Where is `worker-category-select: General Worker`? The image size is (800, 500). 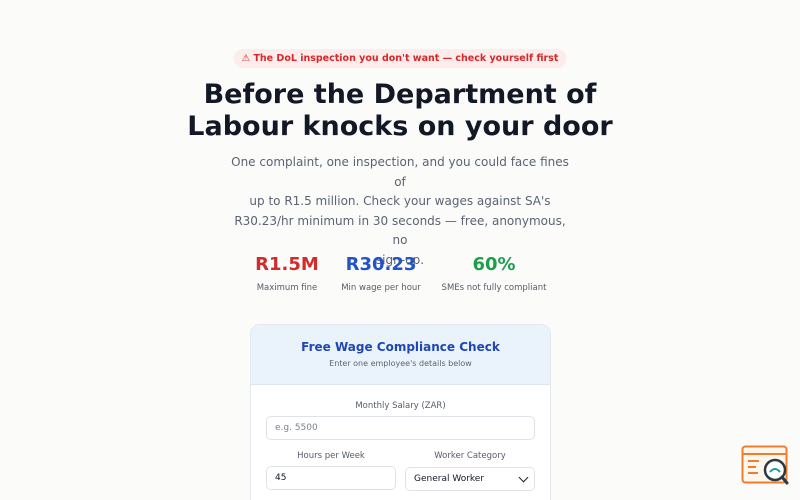 worker-category-select: General Worker is located at coordinates (470, 479).